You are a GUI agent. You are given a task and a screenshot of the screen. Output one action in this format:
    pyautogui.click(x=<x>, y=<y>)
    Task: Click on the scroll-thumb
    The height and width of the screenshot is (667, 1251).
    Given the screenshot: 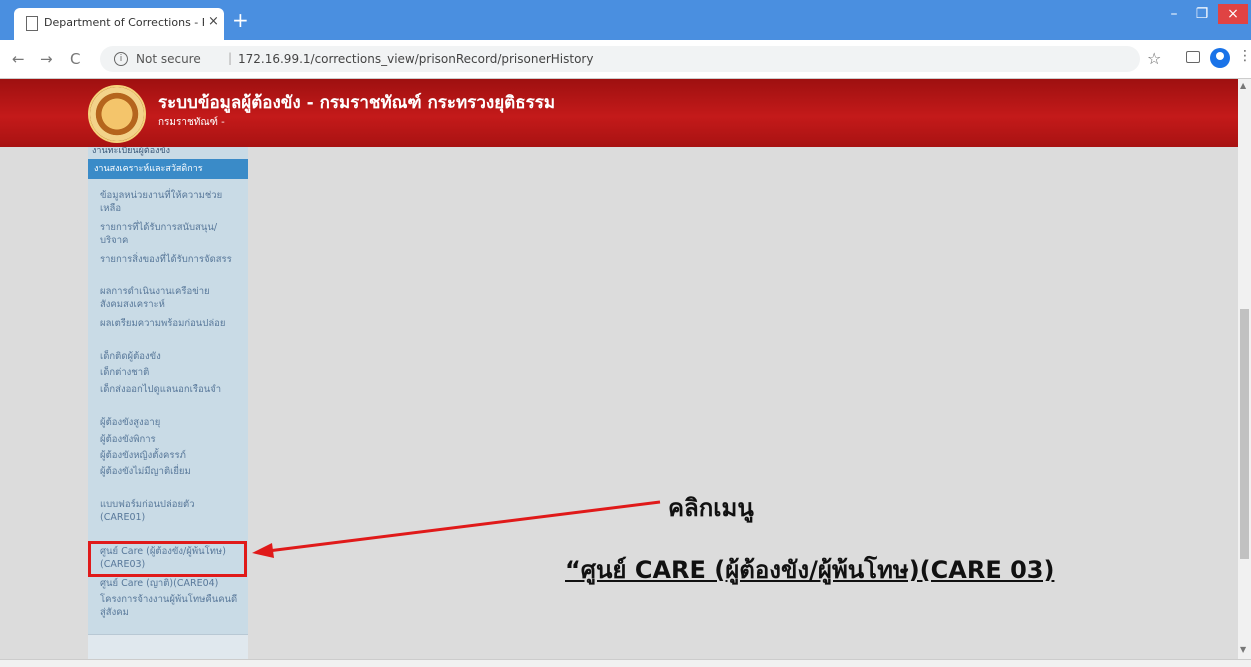 What is the action you would take?
    pyautogui.click(x=1244, y=434)
    